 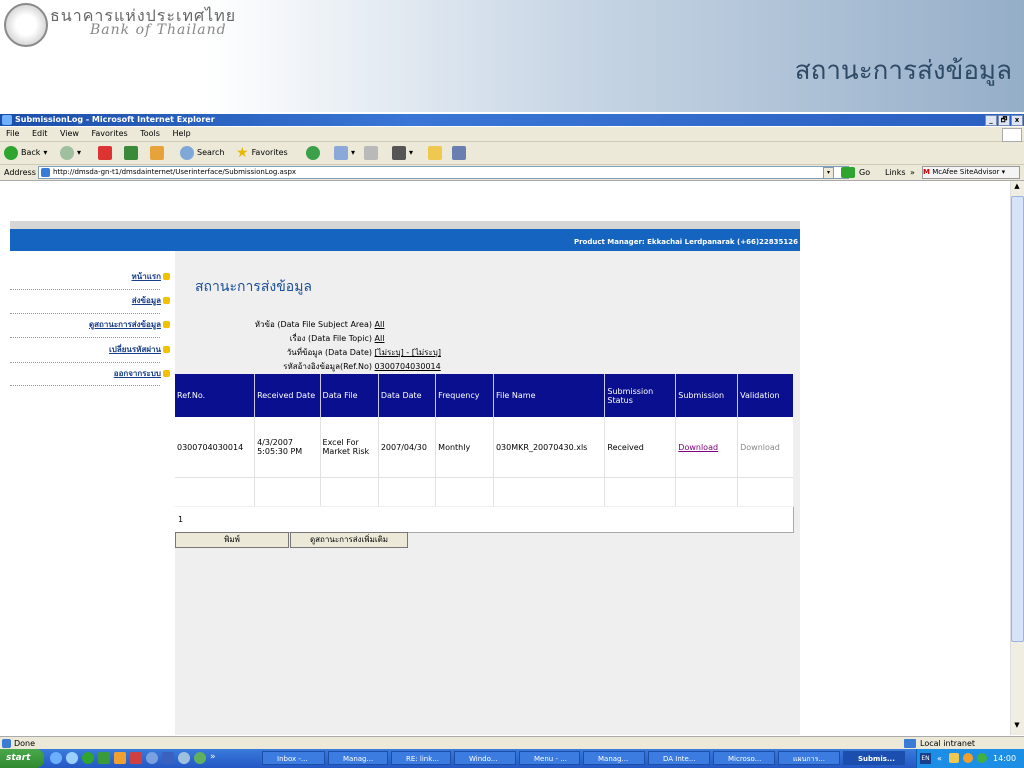 What do you see at coordinates (90, 300) in the screenshot?
I see `sidebar-item-submit-data: ส่งข้อมูล` at bounding box center [90, 300].